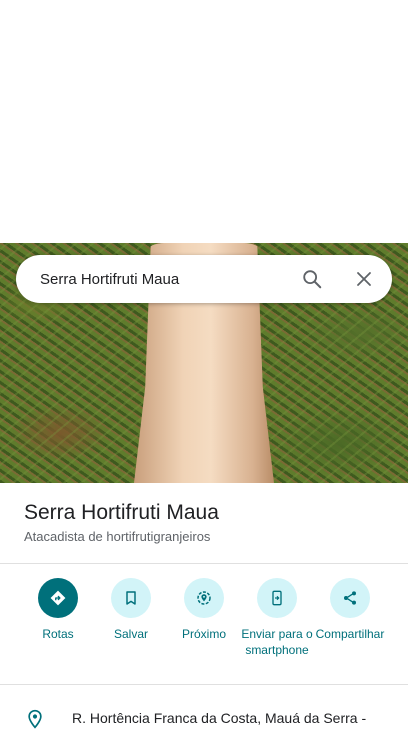  What do you see at coordinates (364, 279) in the screenshot?
I see `close-icon` at bounding box center [364, 279].